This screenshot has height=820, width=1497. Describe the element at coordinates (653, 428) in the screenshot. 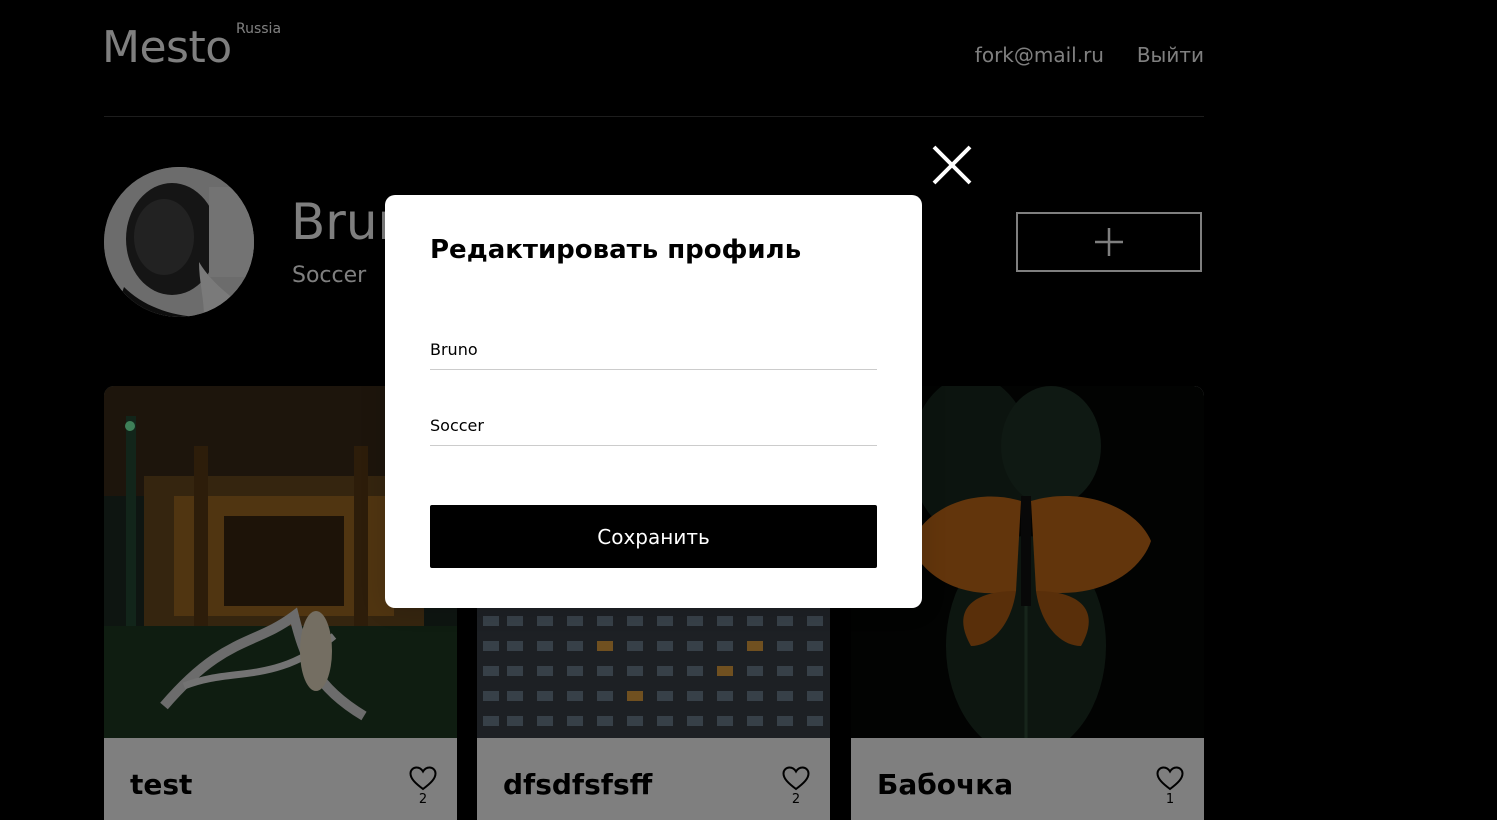

I see `job-input` at that location.